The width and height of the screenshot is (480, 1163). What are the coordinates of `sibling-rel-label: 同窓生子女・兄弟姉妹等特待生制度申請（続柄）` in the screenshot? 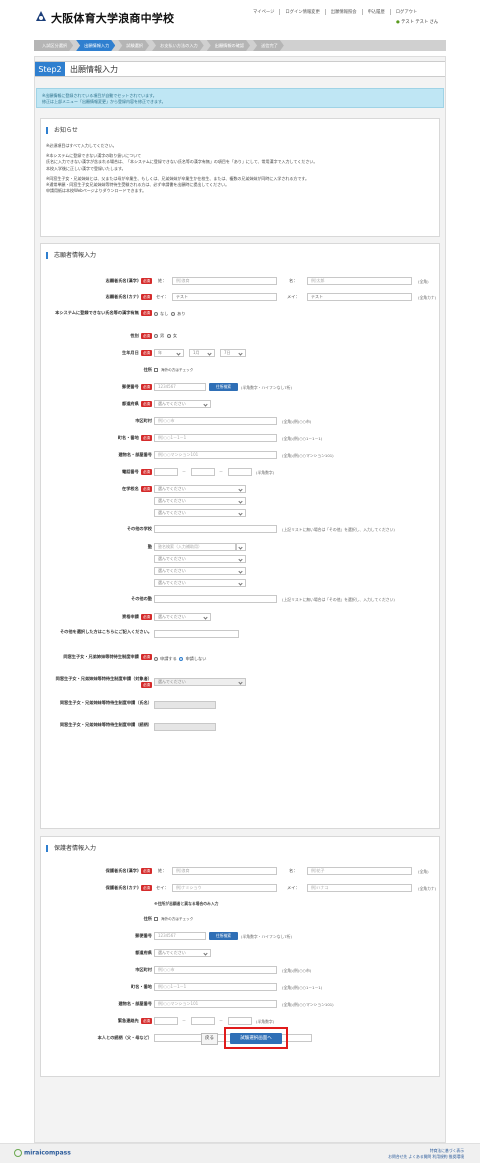 It's located at (105, 724).